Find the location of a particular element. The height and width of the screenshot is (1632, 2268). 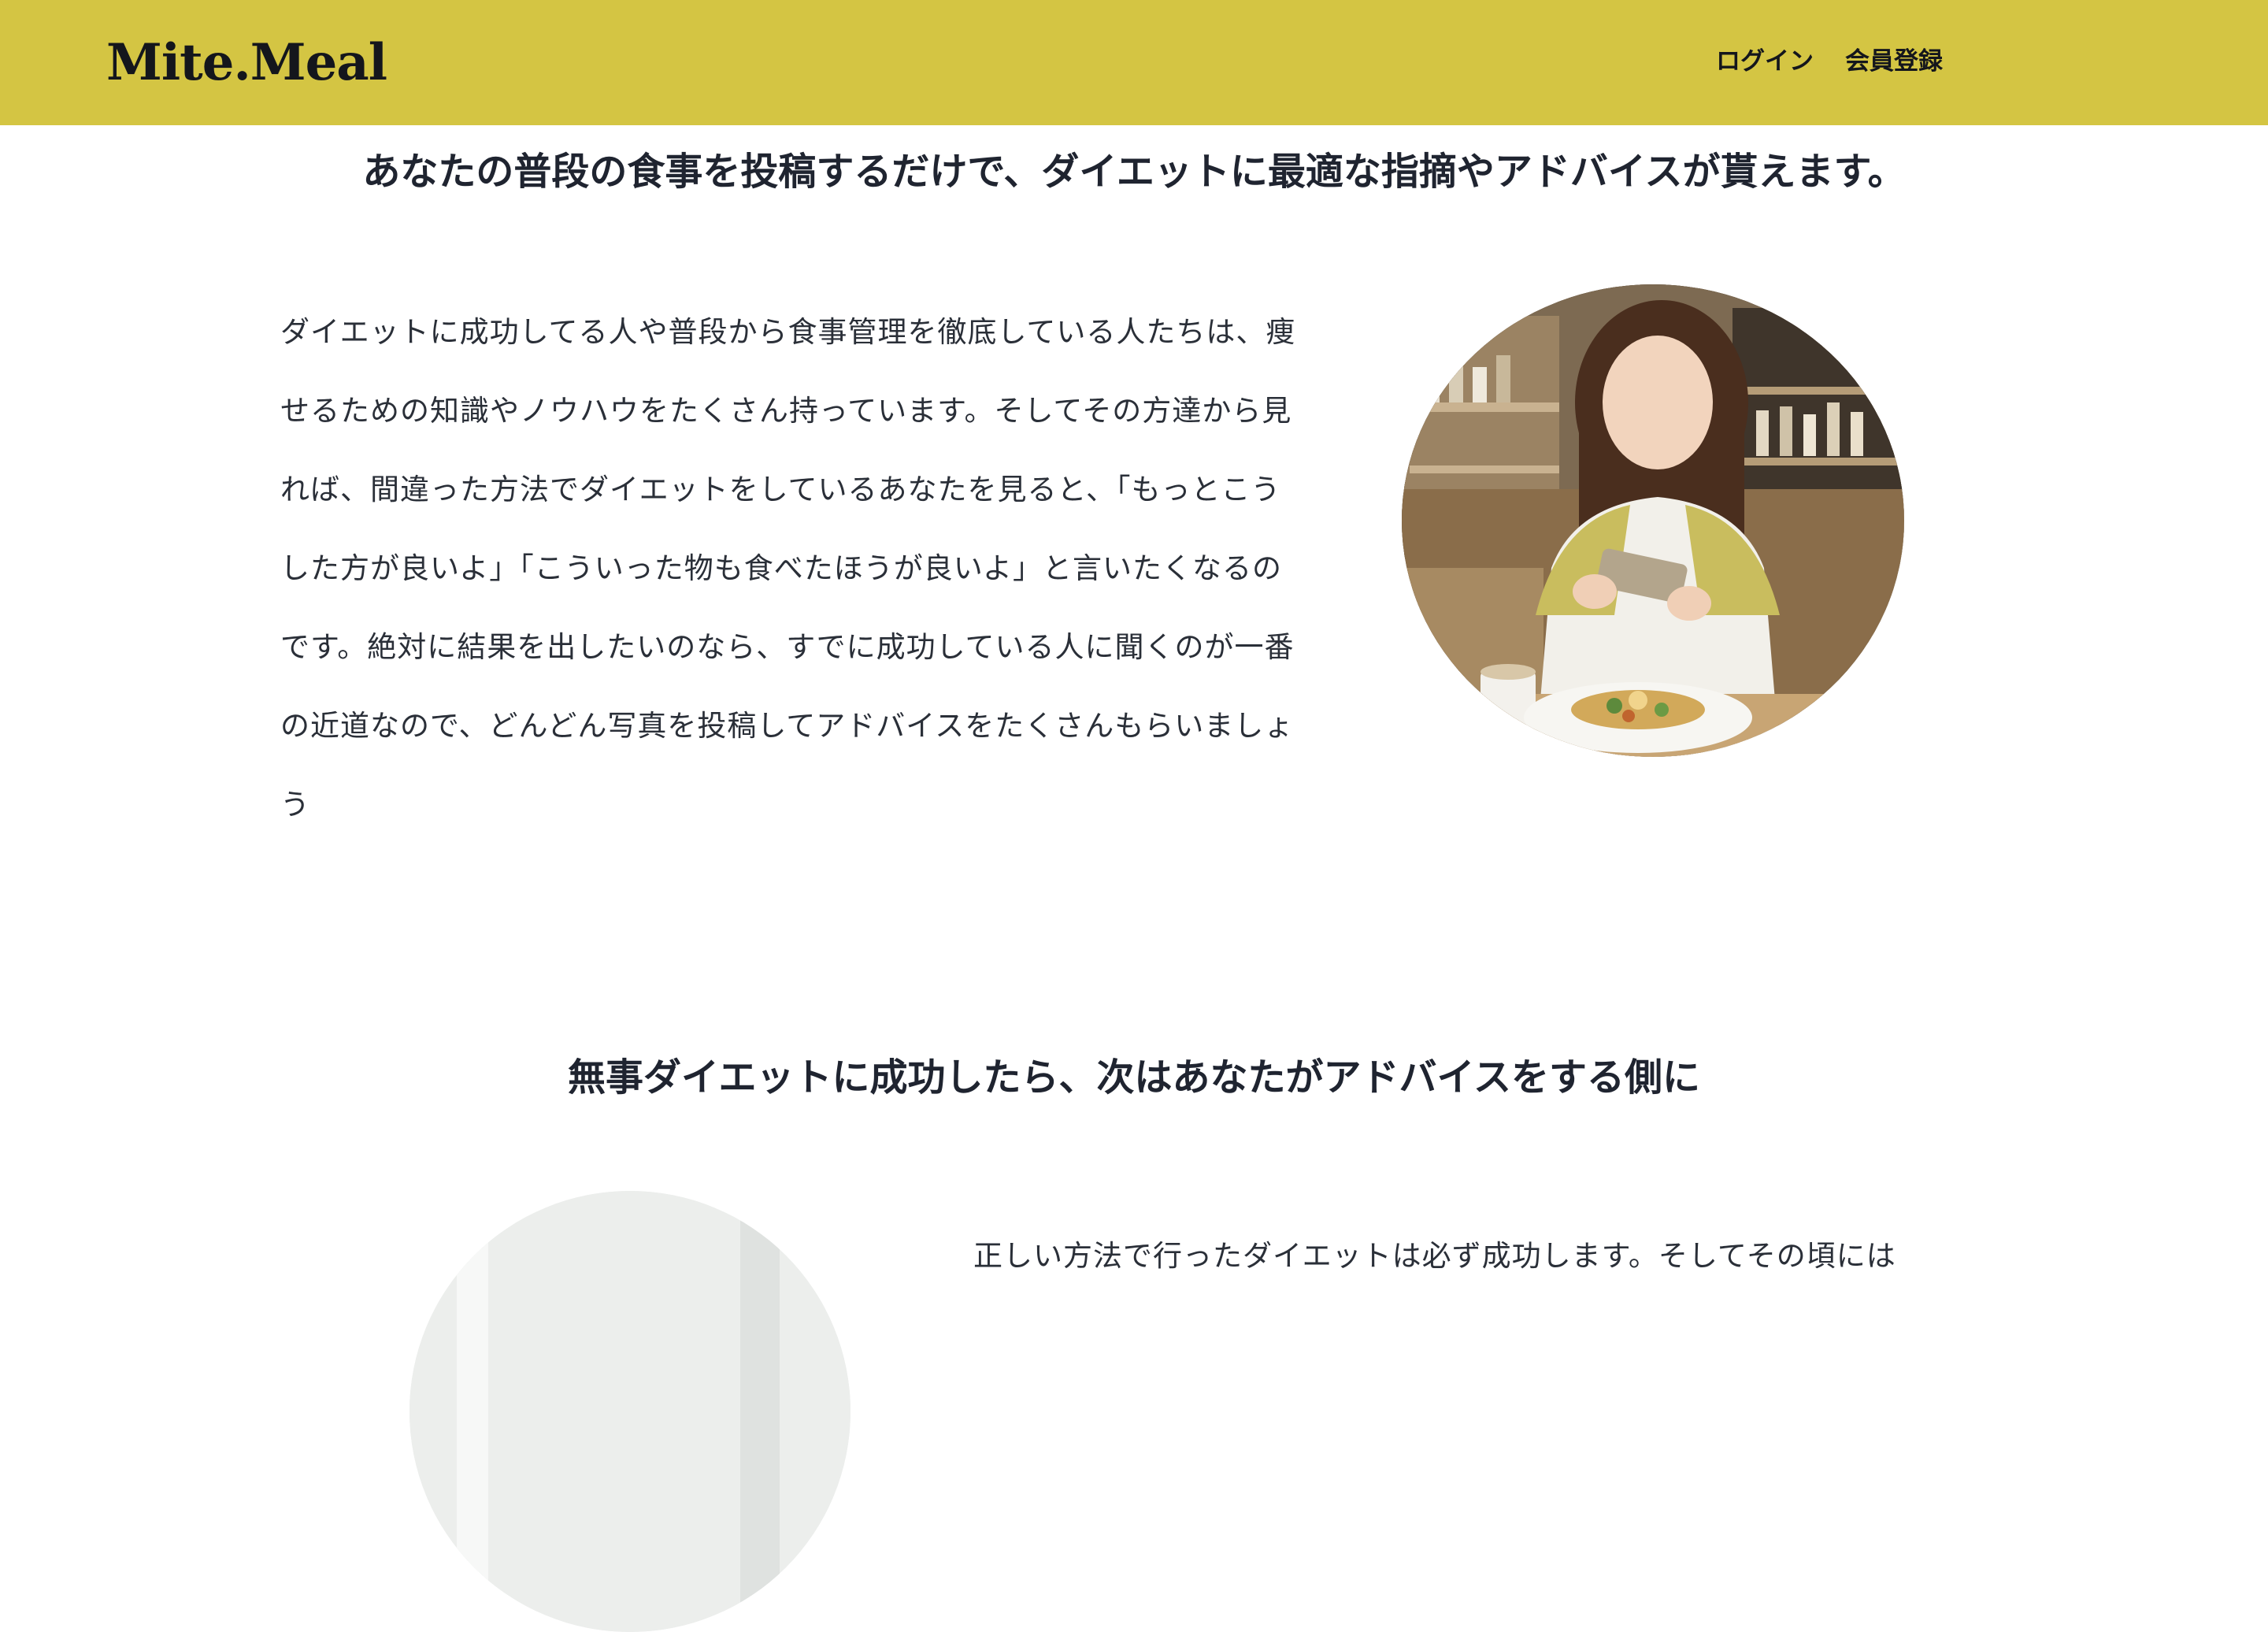

section-2-image is located at coordinates (630, 1411).